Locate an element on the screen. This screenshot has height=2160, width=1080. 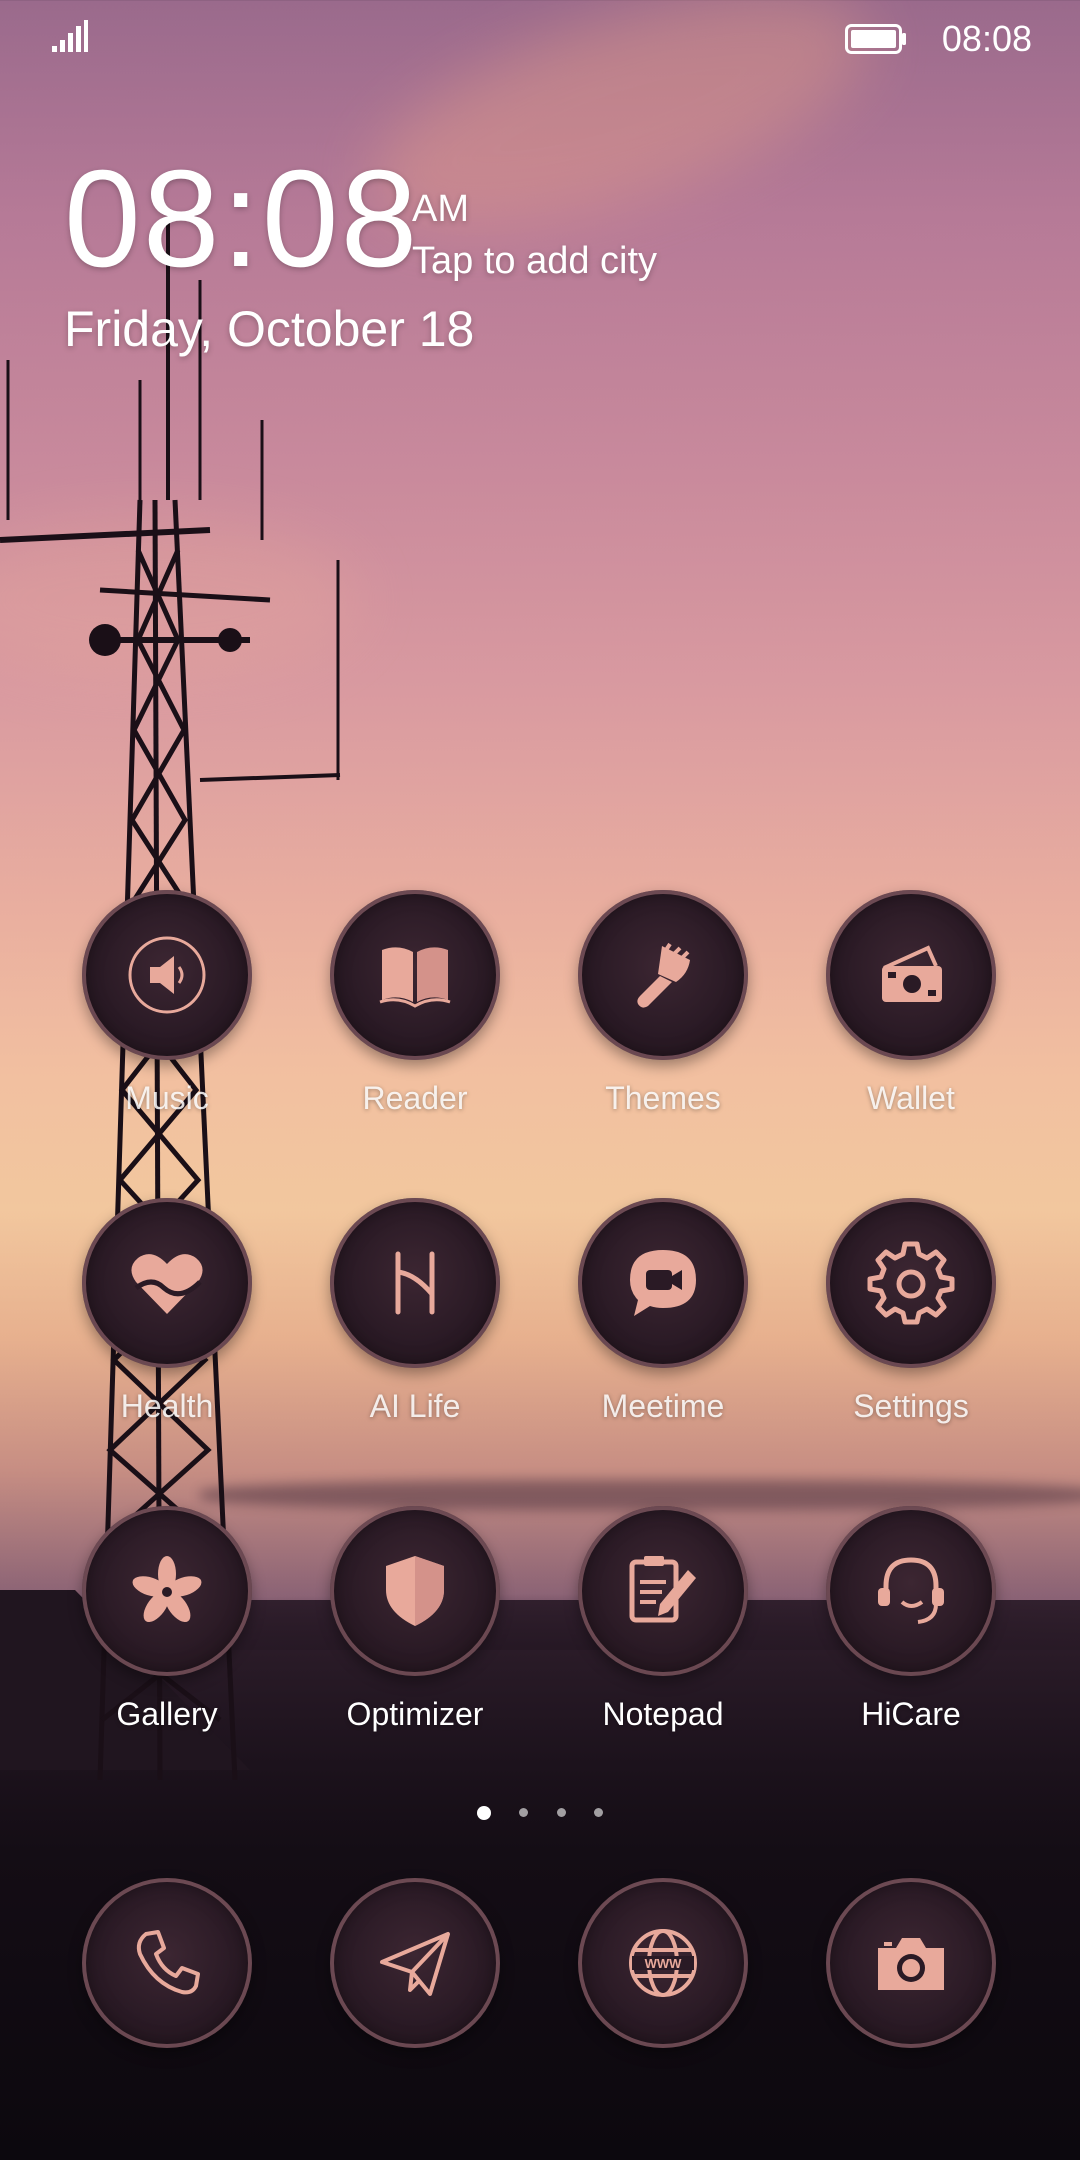
dock-browser: WWW is located at coordinates (663, 1963).